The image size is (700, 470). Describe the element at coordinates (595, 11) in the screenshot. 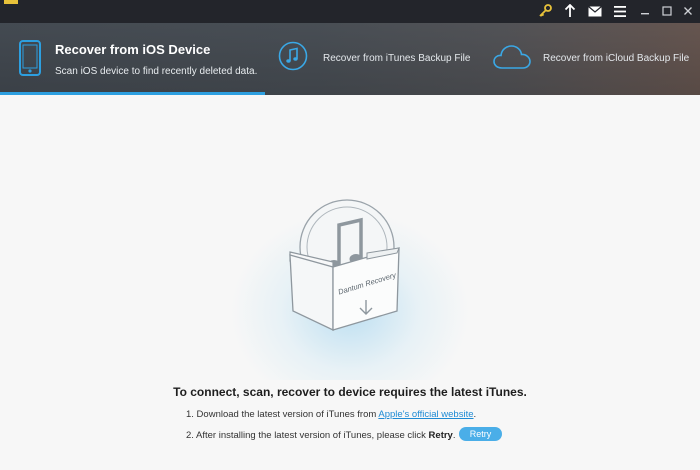

I see `mail-icon` at that location.